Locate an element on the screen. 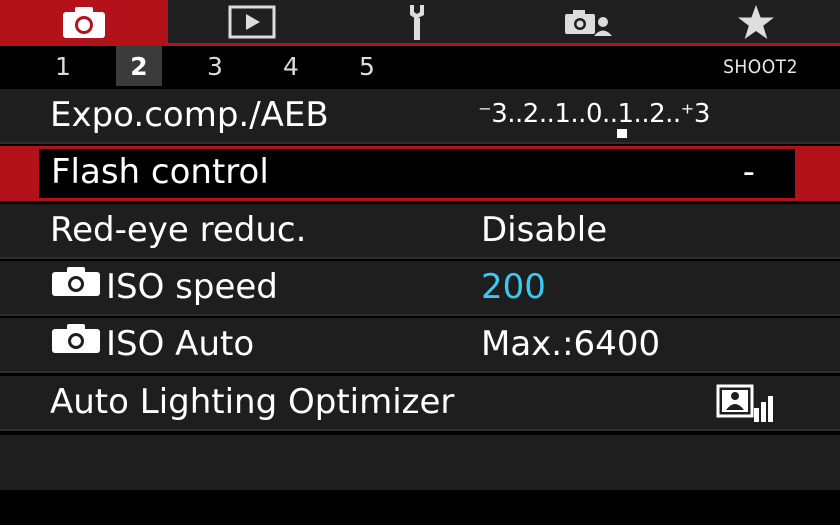 The width and height of the screenshot is (840, 525). empty-menu-row is located at coordinates (420, 462).